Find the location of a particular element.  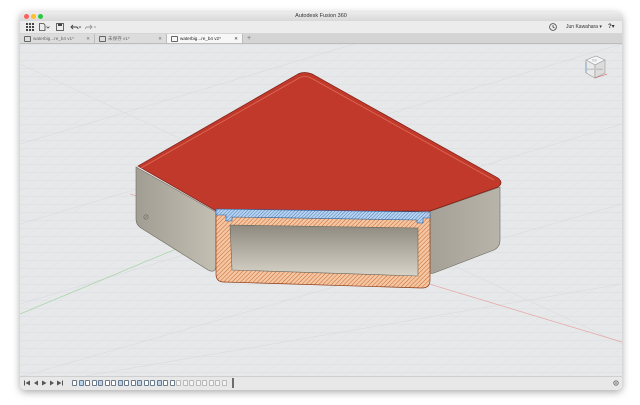

undo-icon is located at coordinates (76, 27).